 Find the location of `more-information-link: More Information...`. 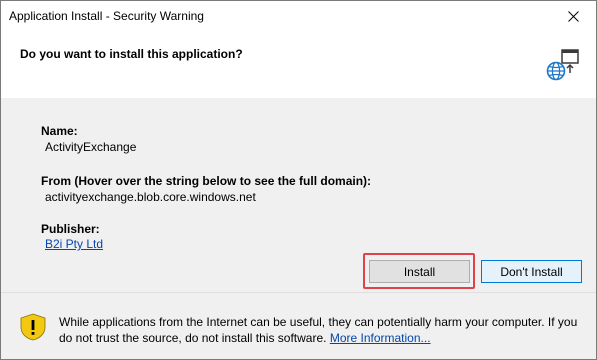

more-information-link: More Information... is located at coordinates (380, 338).